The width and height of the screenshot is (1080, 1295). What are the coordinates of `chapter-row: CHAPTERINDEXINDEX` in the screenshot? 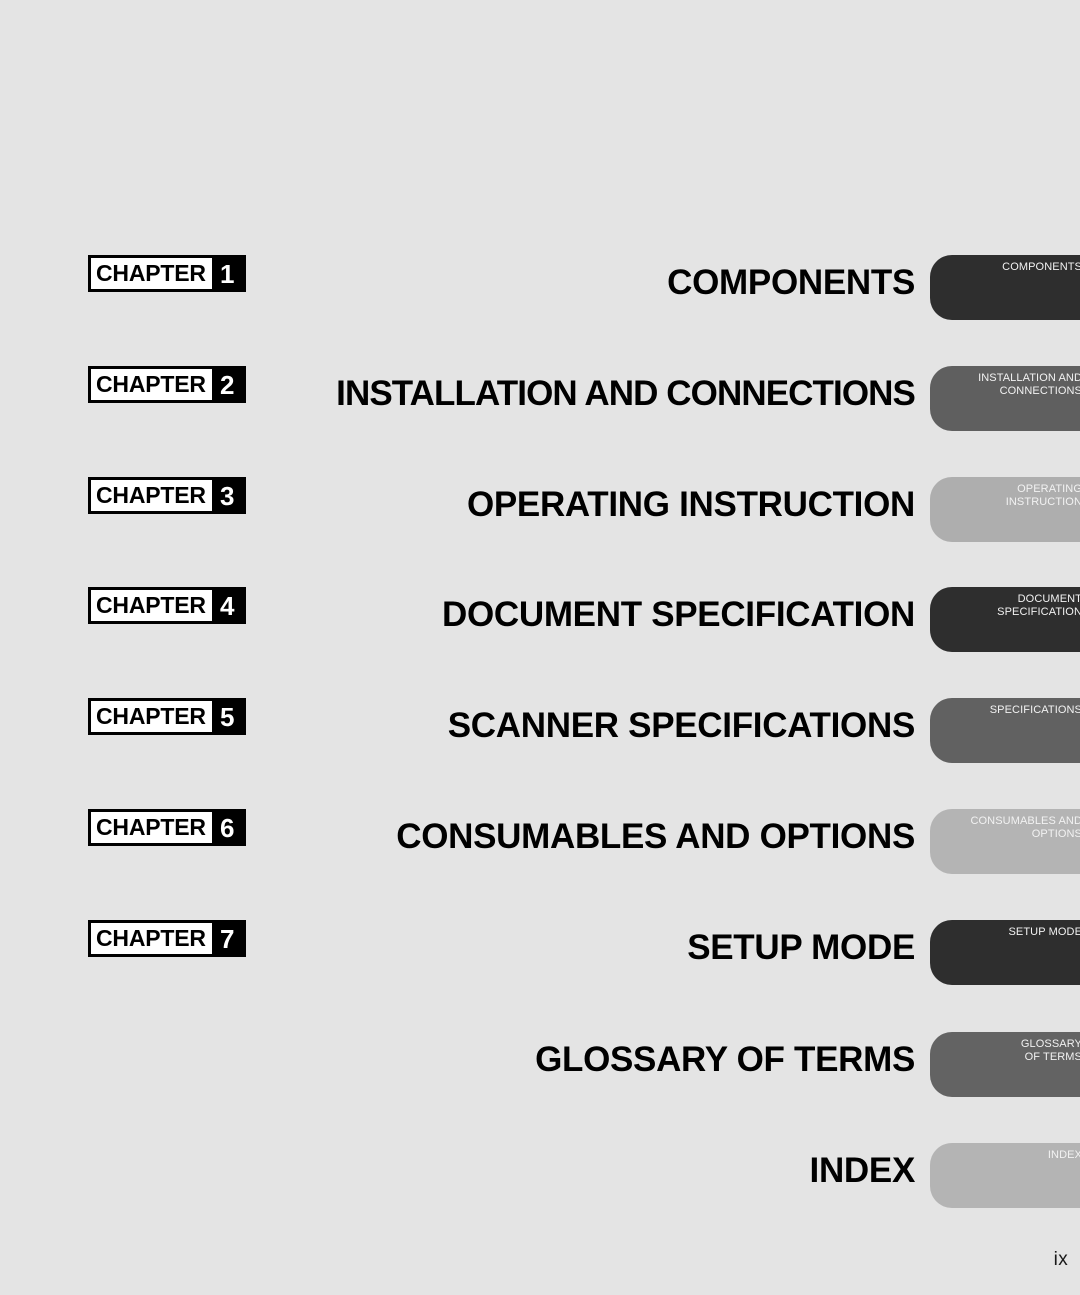 It's located at (540, 1176).